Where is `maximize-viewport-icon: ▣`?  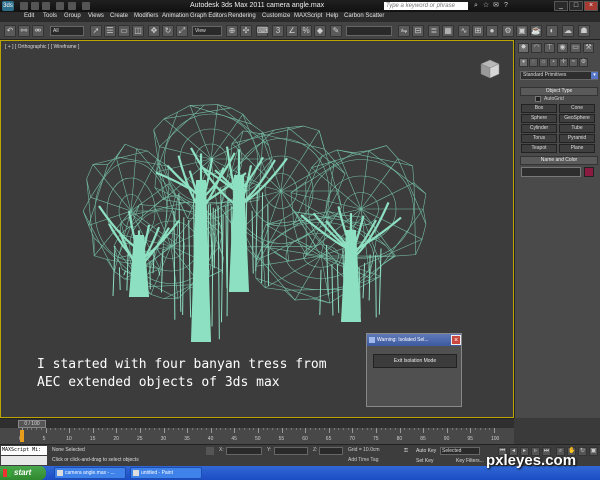 maximize-viewport-icon: ▣ is located at coordinates (593, 451).